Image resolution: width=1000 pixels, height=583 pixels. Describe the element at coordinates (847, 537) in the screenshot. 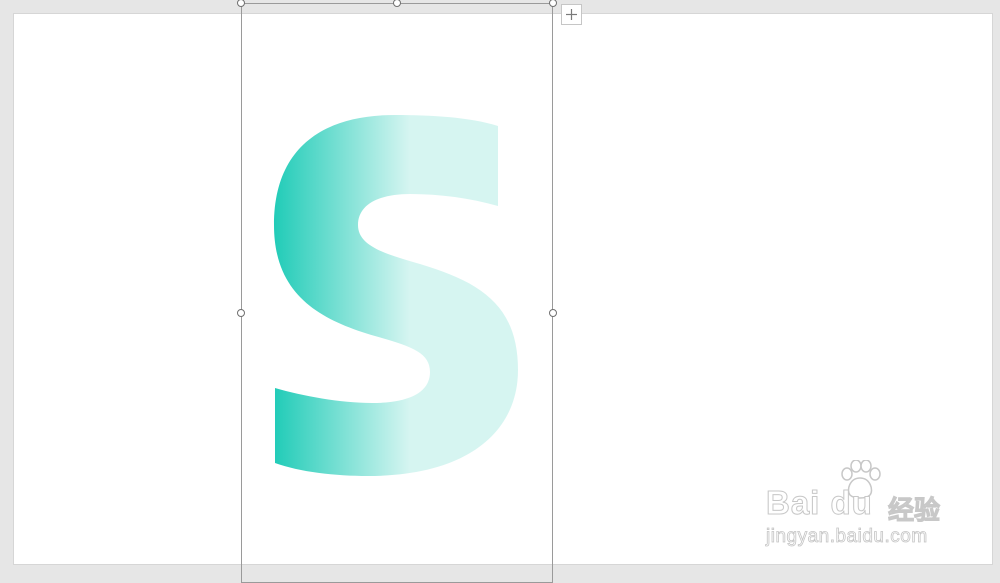

I see `watermark-url: jingyan.baidu.com` at that location.